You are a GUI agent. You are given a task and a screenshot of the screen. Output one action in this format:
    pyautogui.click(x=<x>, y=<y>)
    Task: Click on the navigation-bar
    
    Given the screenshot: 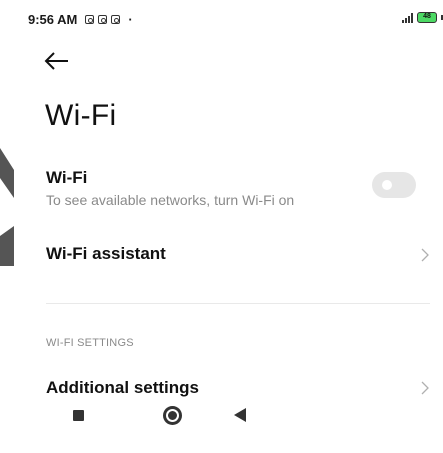 What is the action you would take?
    pyautogui.click(x=221, y=424)
    